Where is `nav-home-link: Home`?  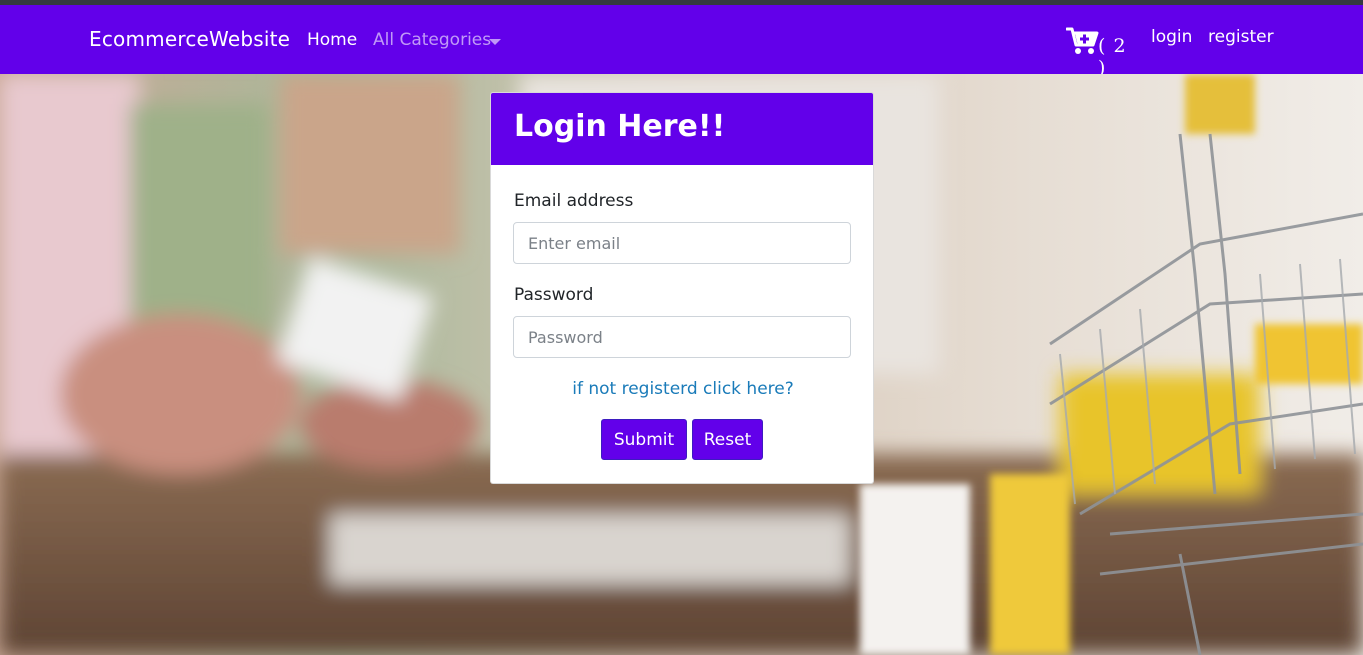
nav-home-link: Home is located at coordinates (332, 40).